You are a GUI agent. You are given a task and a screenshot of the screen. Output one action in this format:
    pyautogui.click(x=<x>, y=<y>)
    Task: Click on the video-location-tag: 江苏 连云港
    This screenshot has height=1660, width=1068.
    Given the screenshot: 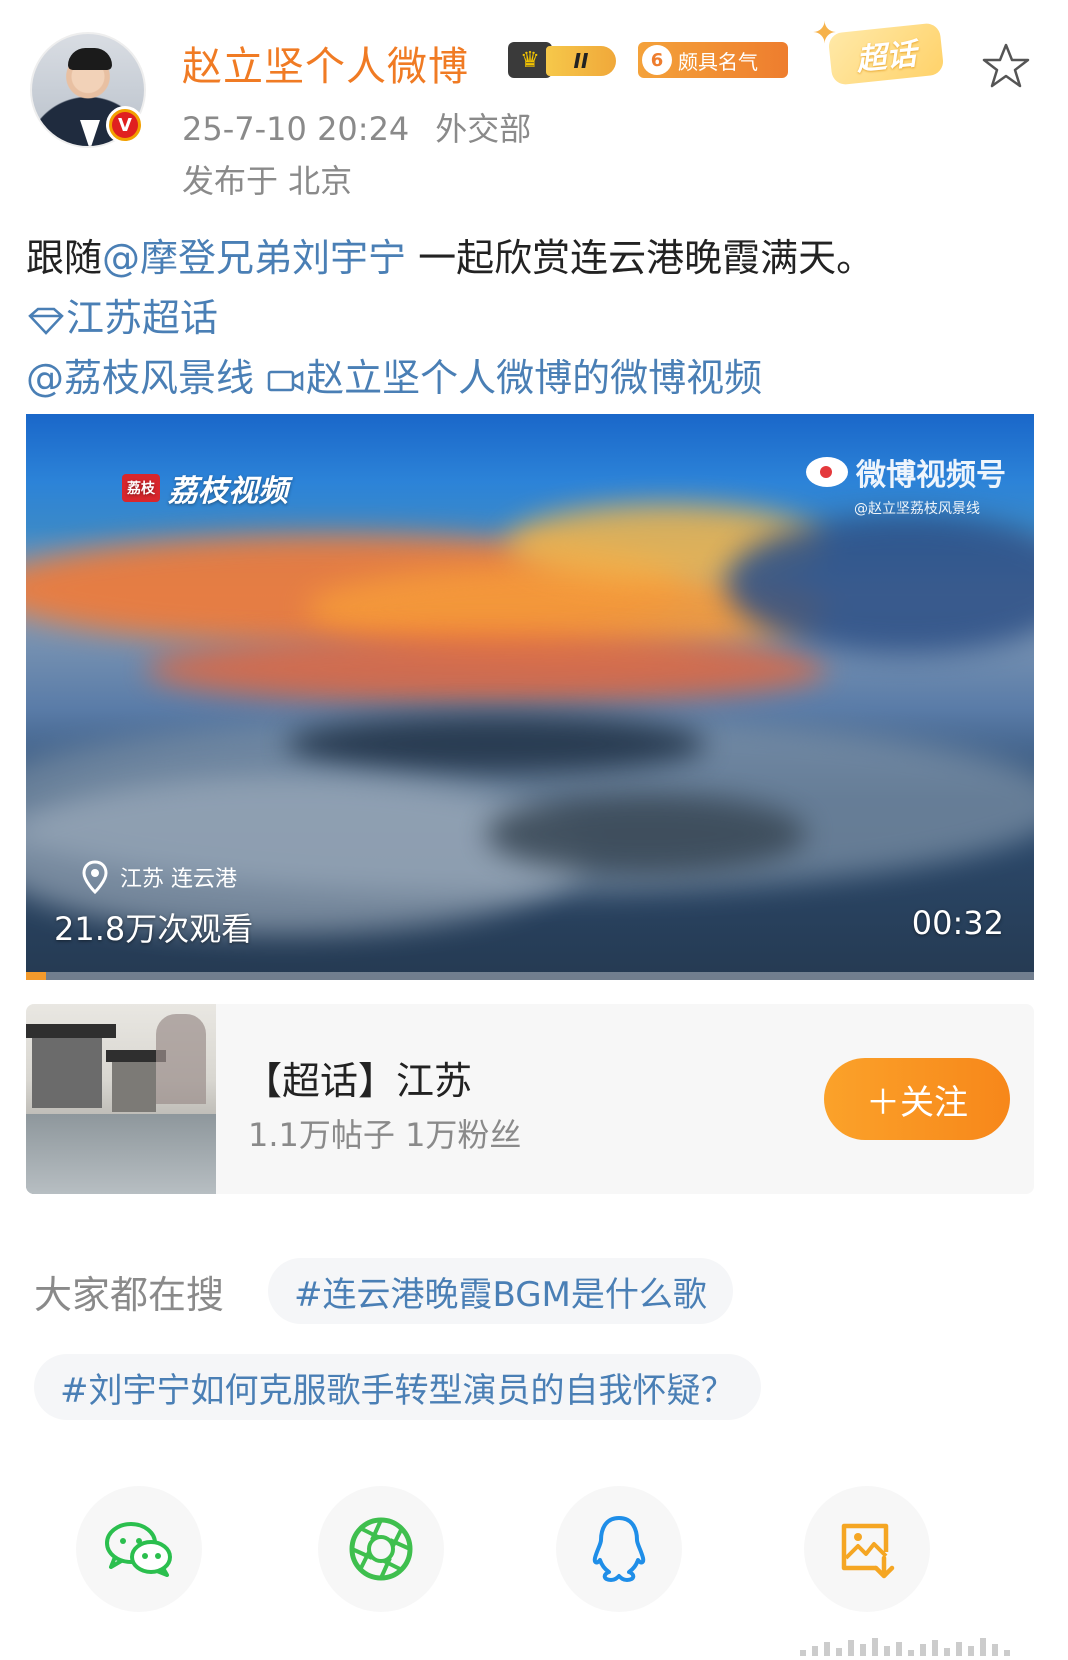 What is the action you would take?
    pyautogui.click(x=159, y=877)
    